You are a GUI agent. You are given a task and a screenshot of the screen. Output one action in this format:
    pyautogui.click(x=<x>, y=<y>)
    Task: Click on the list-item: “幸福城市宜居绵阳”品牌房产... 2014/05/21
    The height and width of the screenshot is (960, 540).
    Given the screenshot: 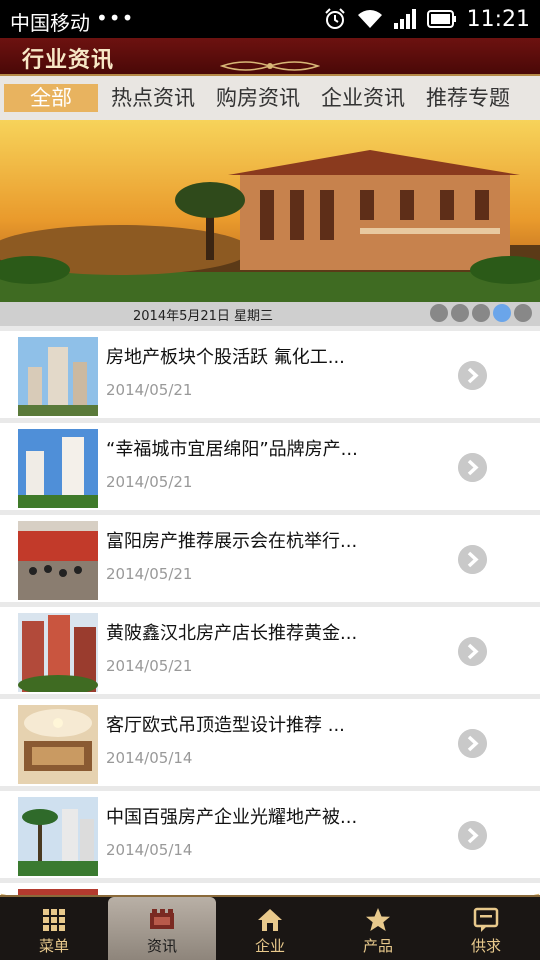 What is the action you would take?
    pyautogui.click(x=270, y=466)
    